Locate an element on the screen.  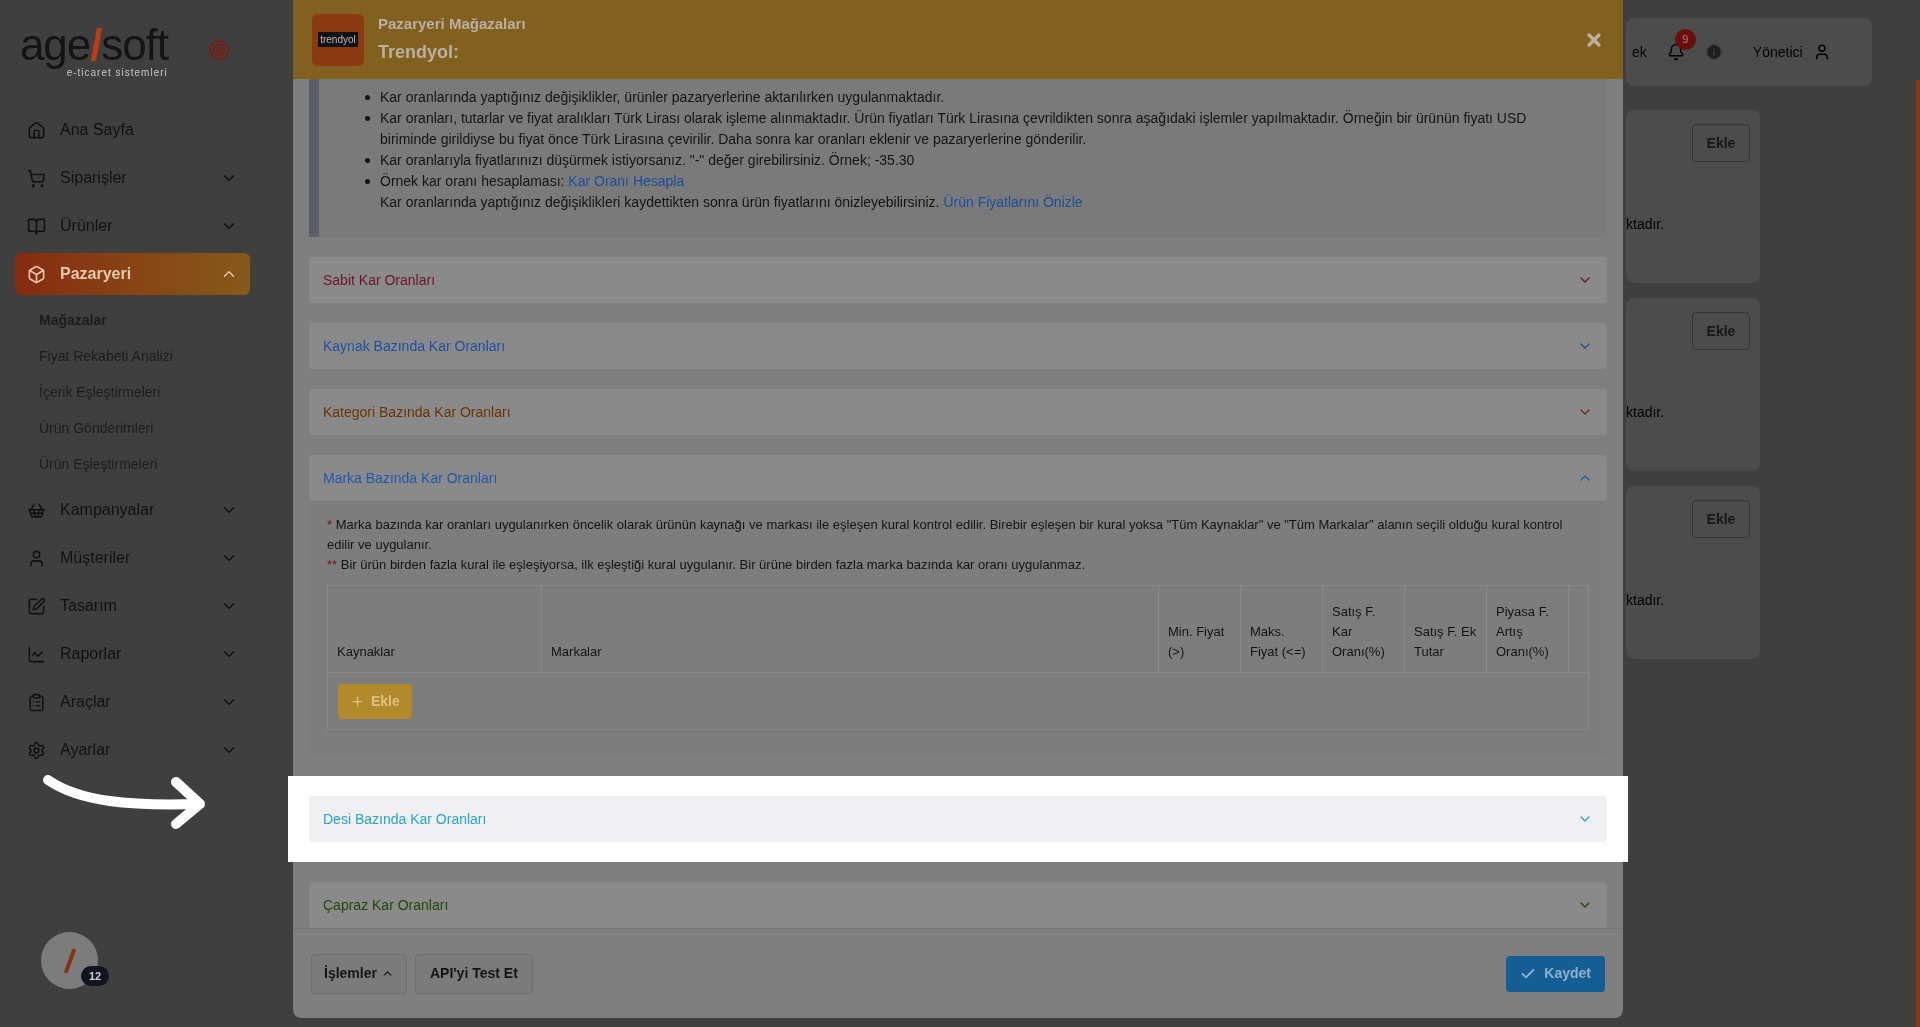
plus-icon is located at coordinates (357, 701).